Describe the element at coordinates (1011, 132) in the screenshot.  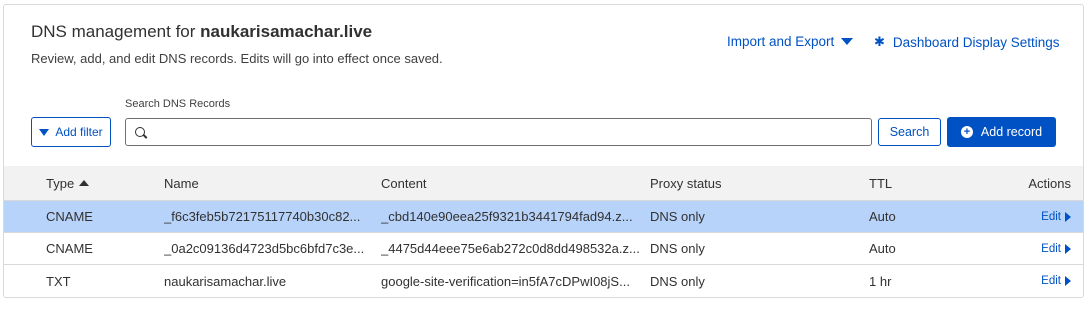
I see `add-record-label: Add record` at that location.